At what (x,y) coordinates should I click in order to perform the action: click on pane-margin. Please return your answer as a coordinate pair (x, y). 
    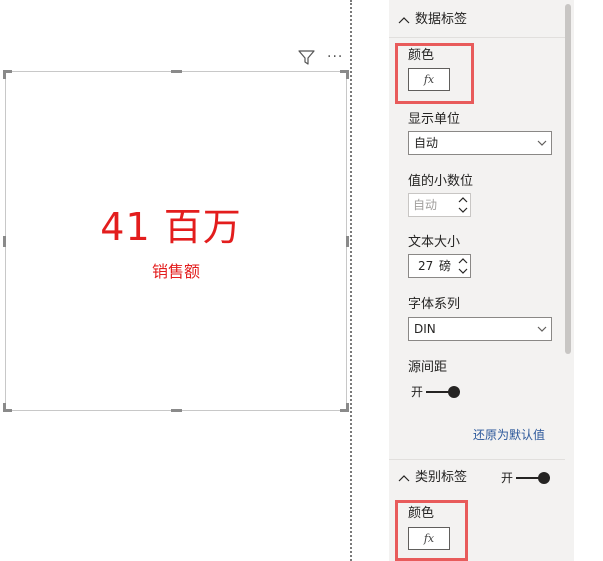
    Looking at the image, I should click on (588, 280).